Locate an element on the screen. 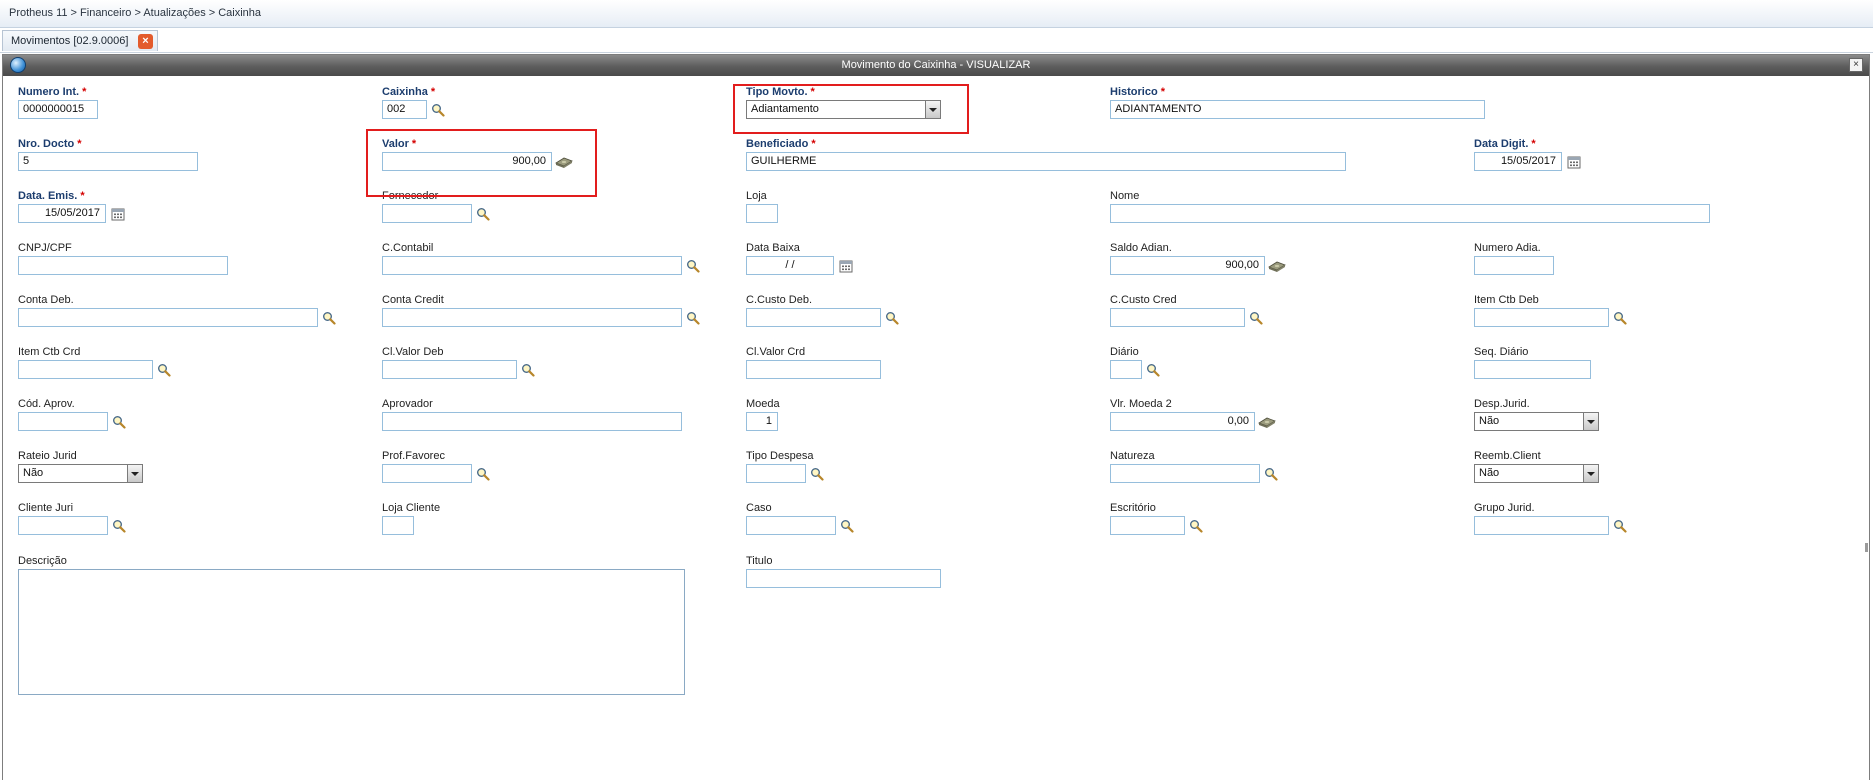 The width and height of the screenshot is (1873, 780). caixinha-label: Caixinha is located at coordinates (405, 92).